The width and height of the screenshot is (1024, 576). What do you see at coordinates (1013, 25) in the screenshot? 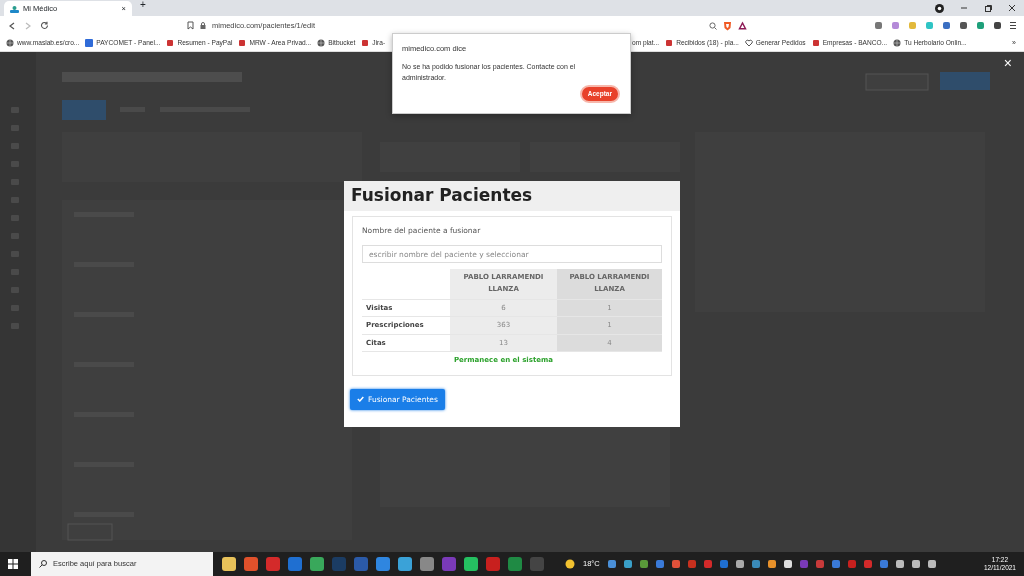
I see `menu-icon` at bounding box center [1013, 25].